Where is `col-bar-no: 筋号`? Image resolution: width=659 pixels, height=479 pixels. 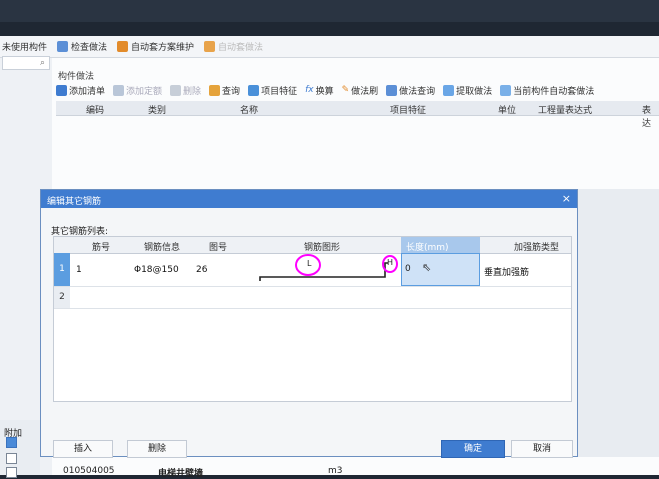 col-bar-no: 筋号 is located at coordinates (101, 248).